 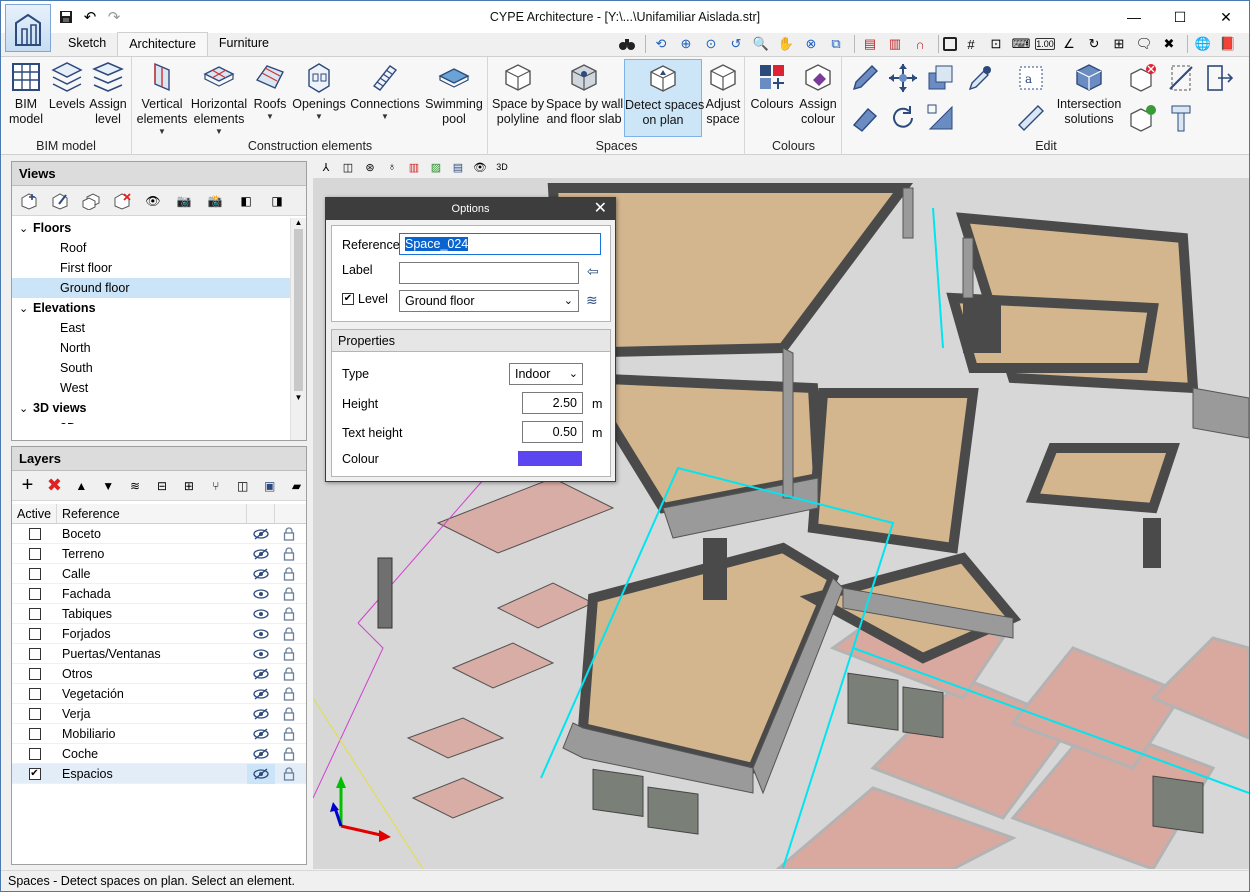 What do you see at coordinates (489, 301) in the screenshot?
I see `level-select: Ground floor ⌄` at bounding box center [489, 301].